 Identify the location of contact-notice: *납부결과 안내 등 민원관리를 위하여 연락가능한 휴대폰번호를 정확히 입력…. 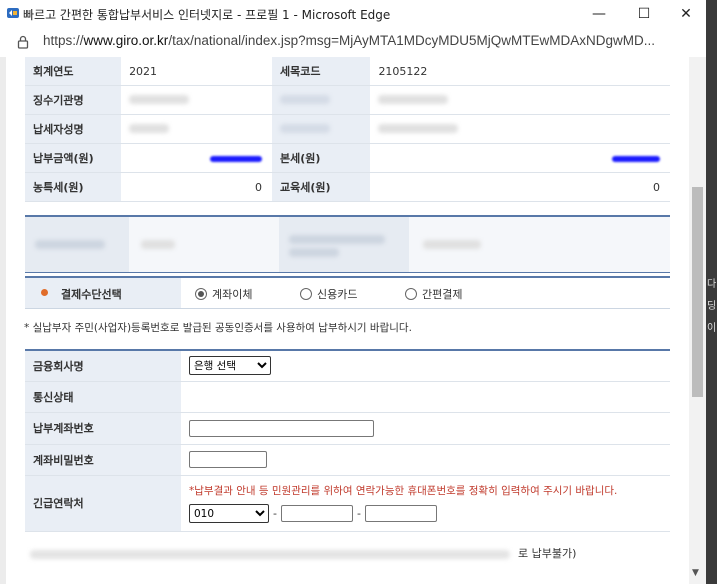
(403, 491).